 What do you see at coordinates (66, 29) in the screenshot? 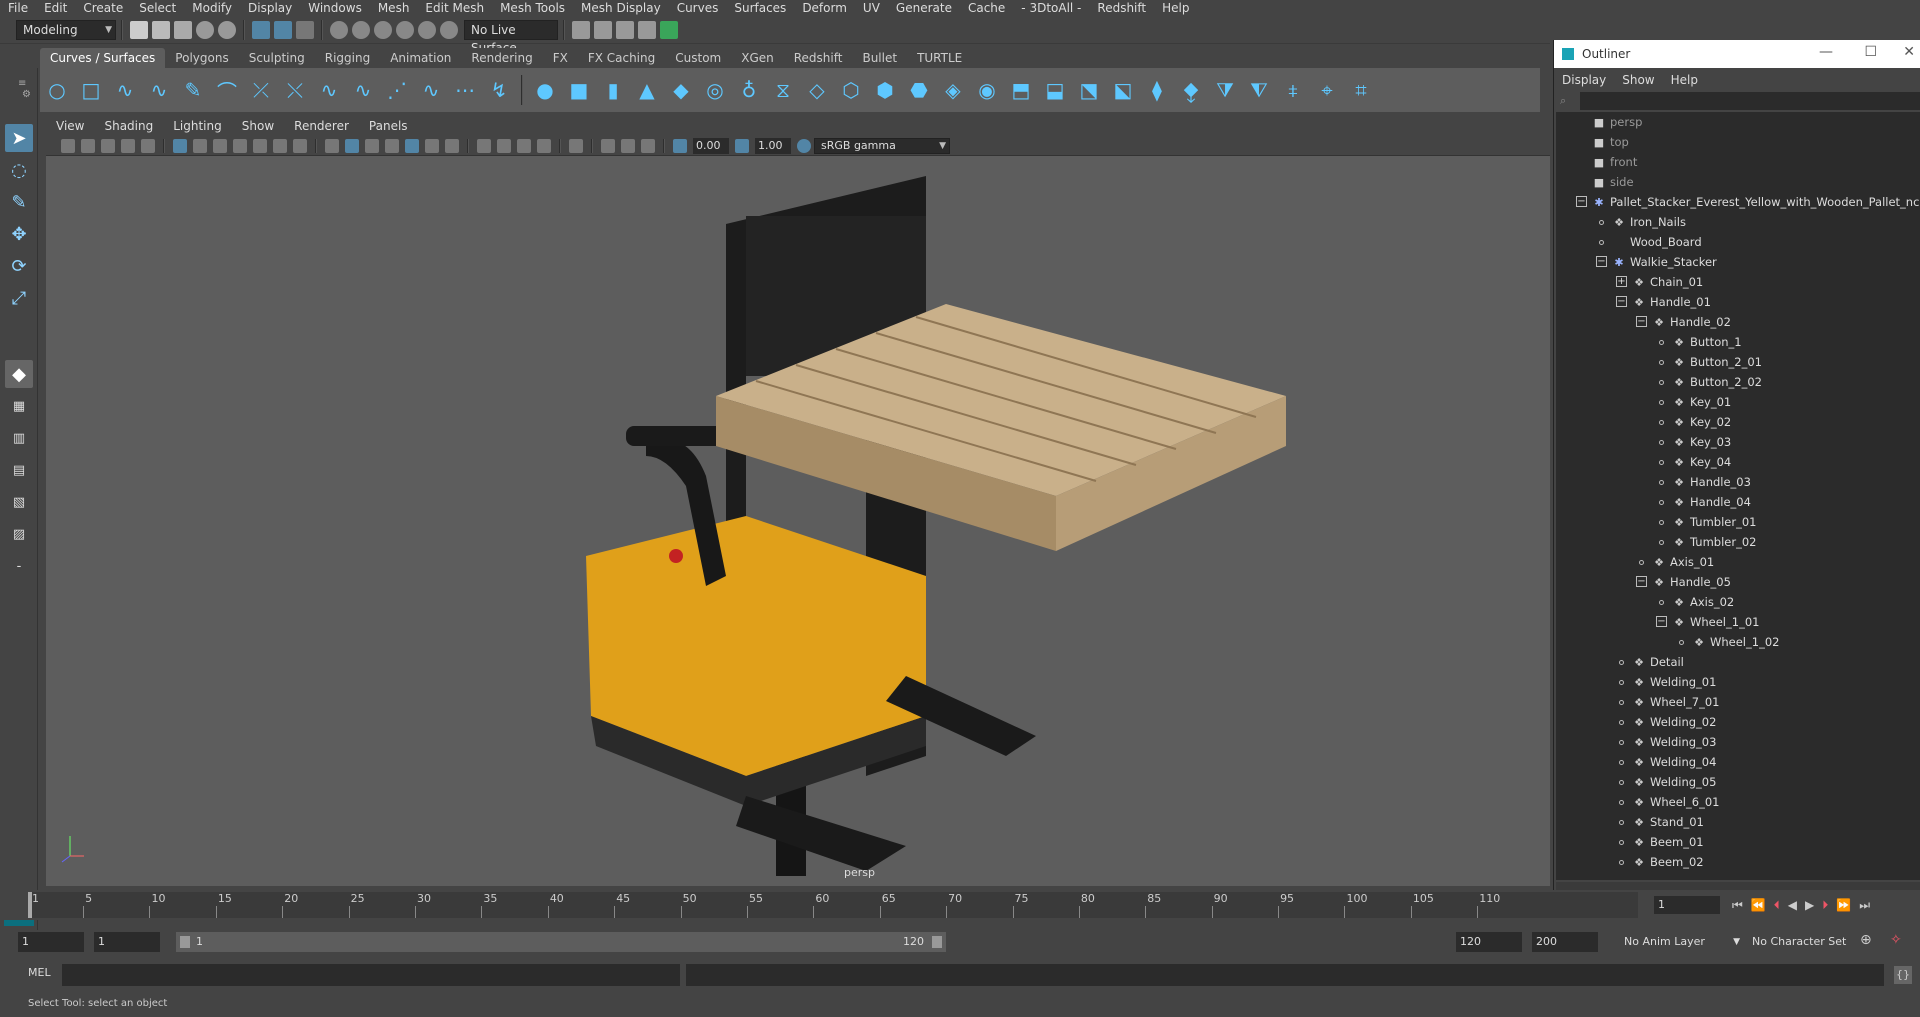
I see `mode-dropdown: Modeling ▼` at bounding box center [66, 29].